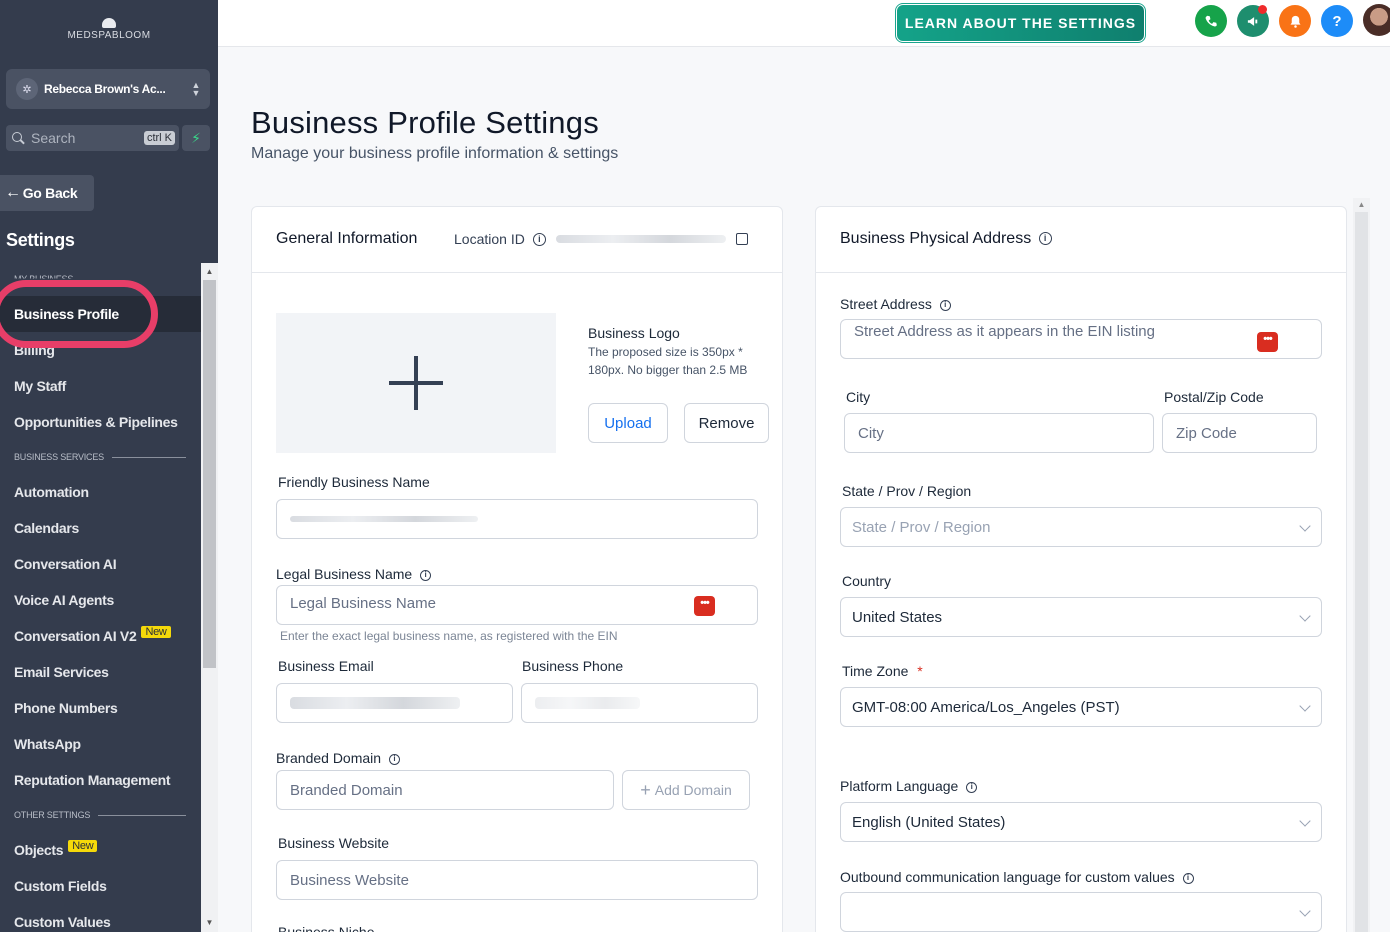 The height and width of the screenshot is (932, 1390). What do you see at coordinates (804, 23) in the screenshot?
I see `top-bar: LEARN ABOUT THE SETTINGS ?` at bounding box center [804, 23].